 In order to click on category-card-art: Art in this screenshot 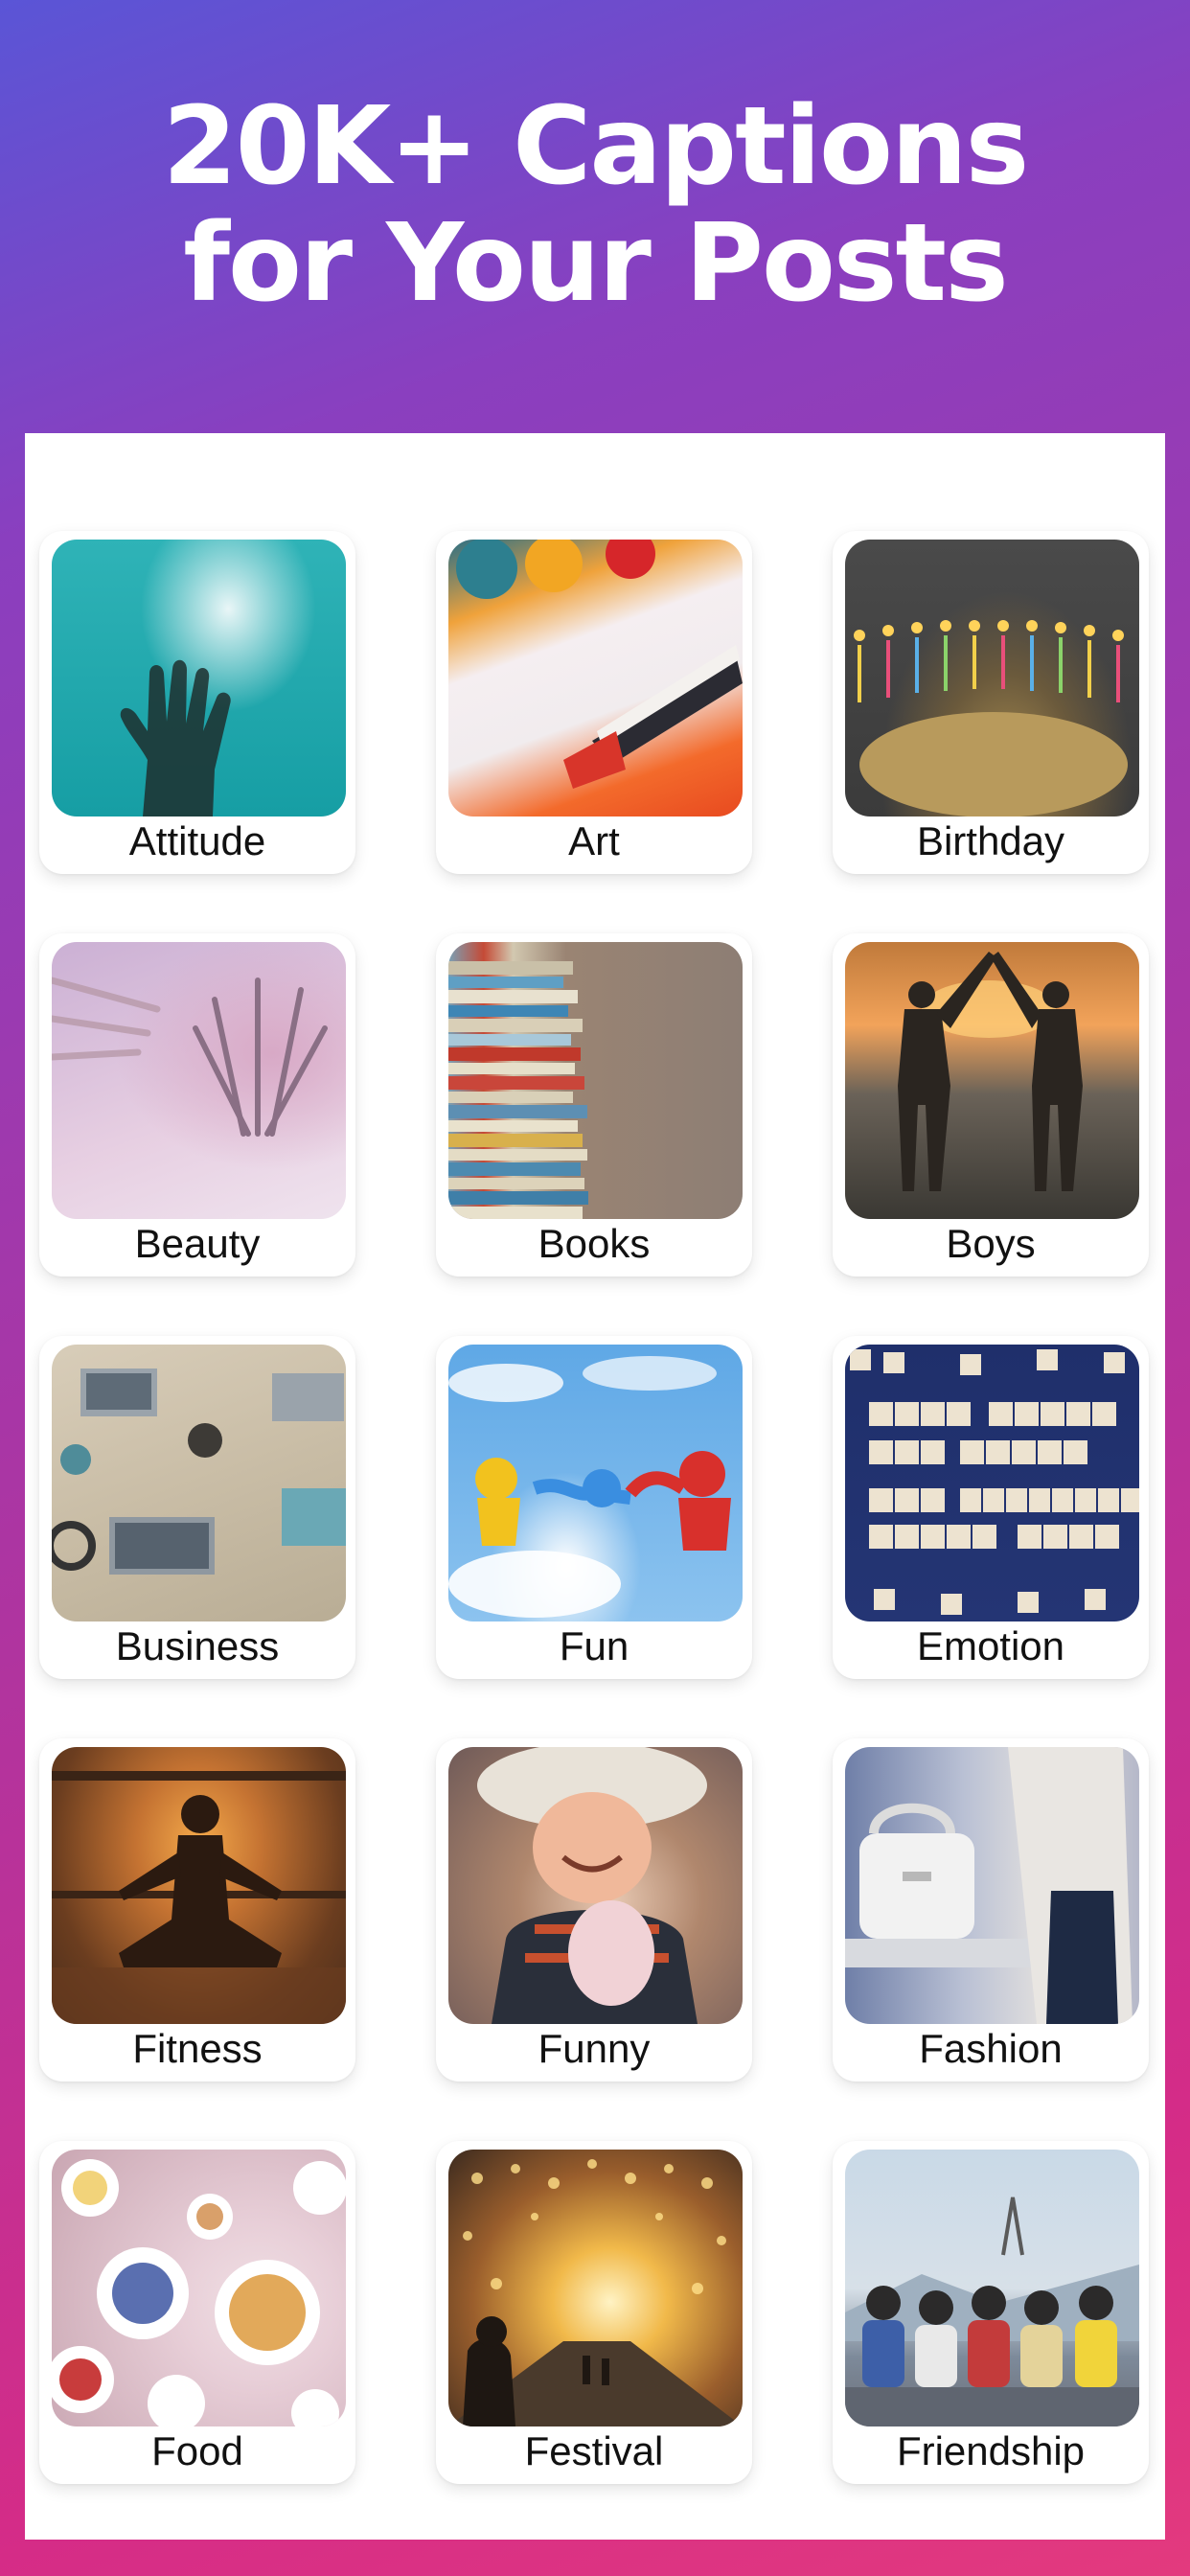, I will do `click(594, 702)`.